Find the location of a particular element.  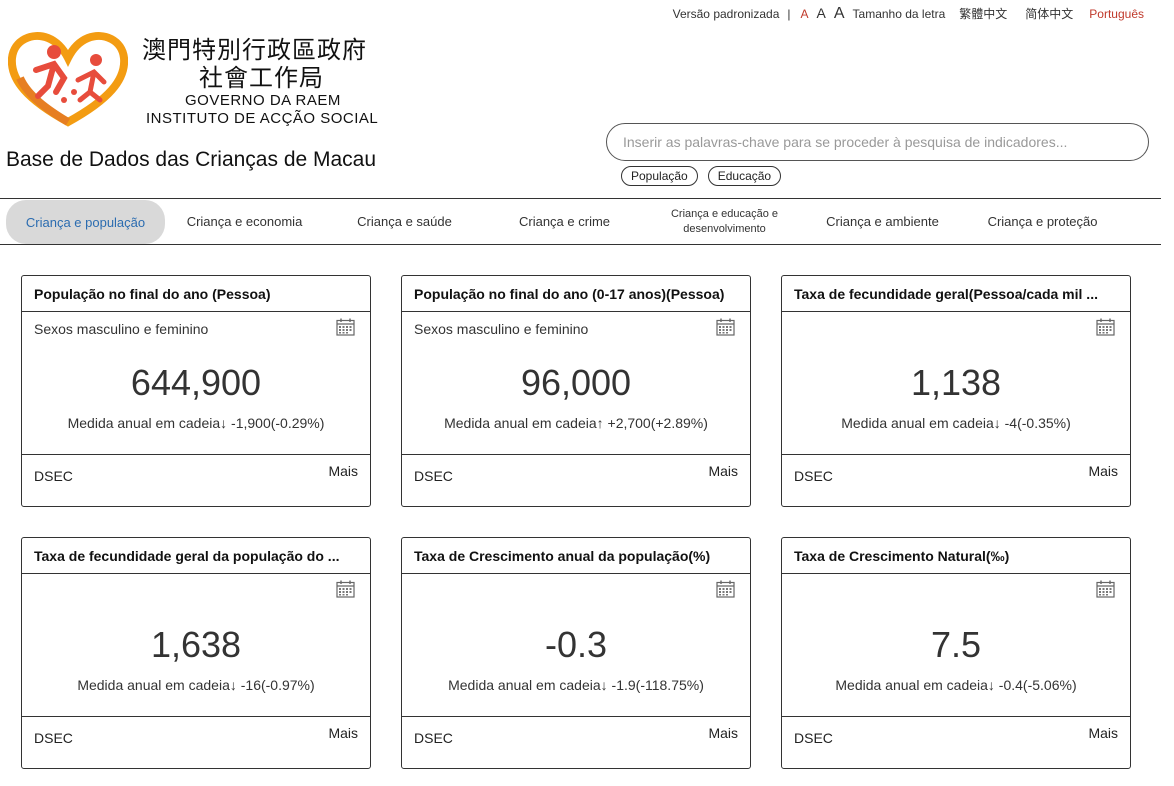

nav-item-crianca-ambiente: Criança e ambiente is located at coordinates (882, 221).